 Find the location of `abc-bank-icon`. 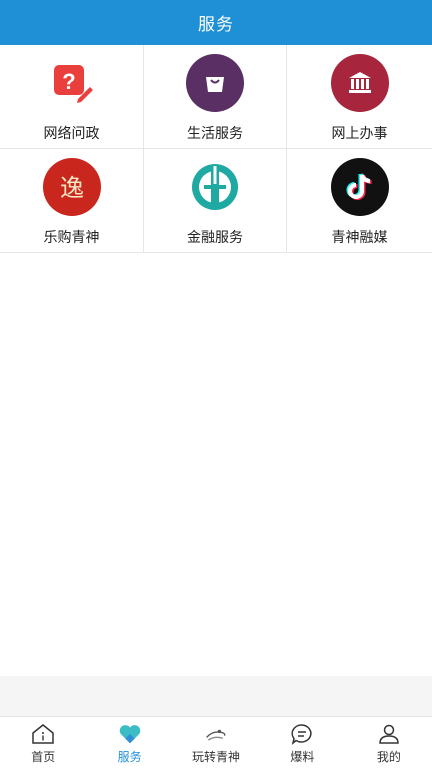

abc-bank-icon is located at coordinates (215, 187).